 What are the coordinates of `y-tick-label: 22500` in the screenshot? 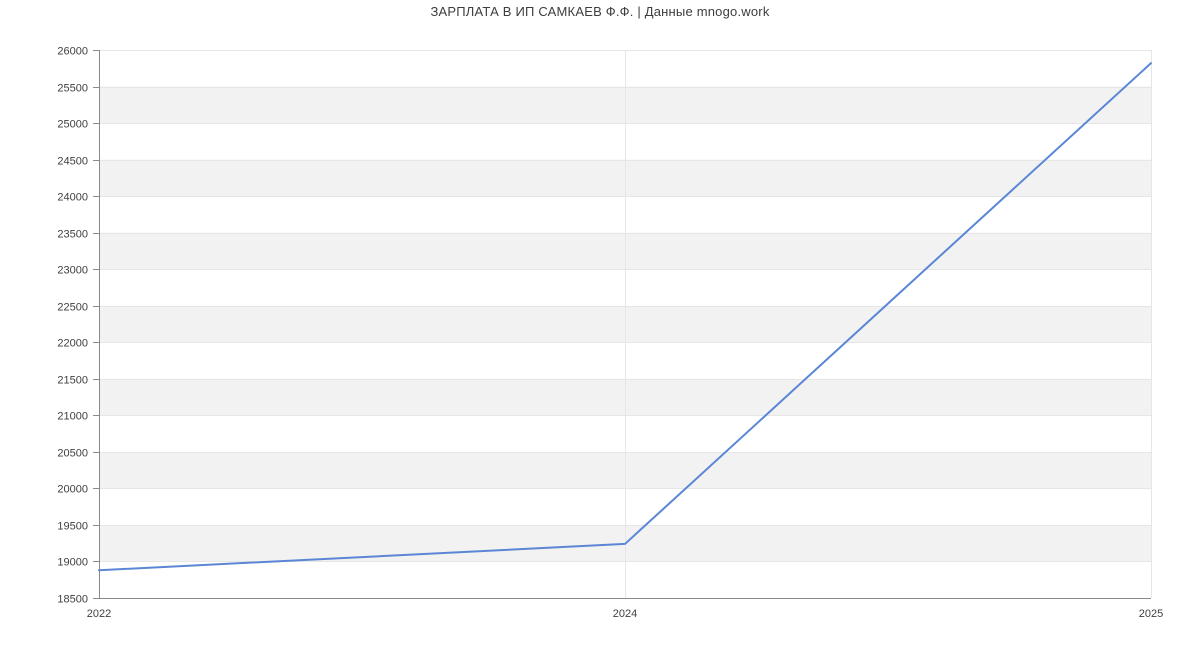 It's located at (72, 308).